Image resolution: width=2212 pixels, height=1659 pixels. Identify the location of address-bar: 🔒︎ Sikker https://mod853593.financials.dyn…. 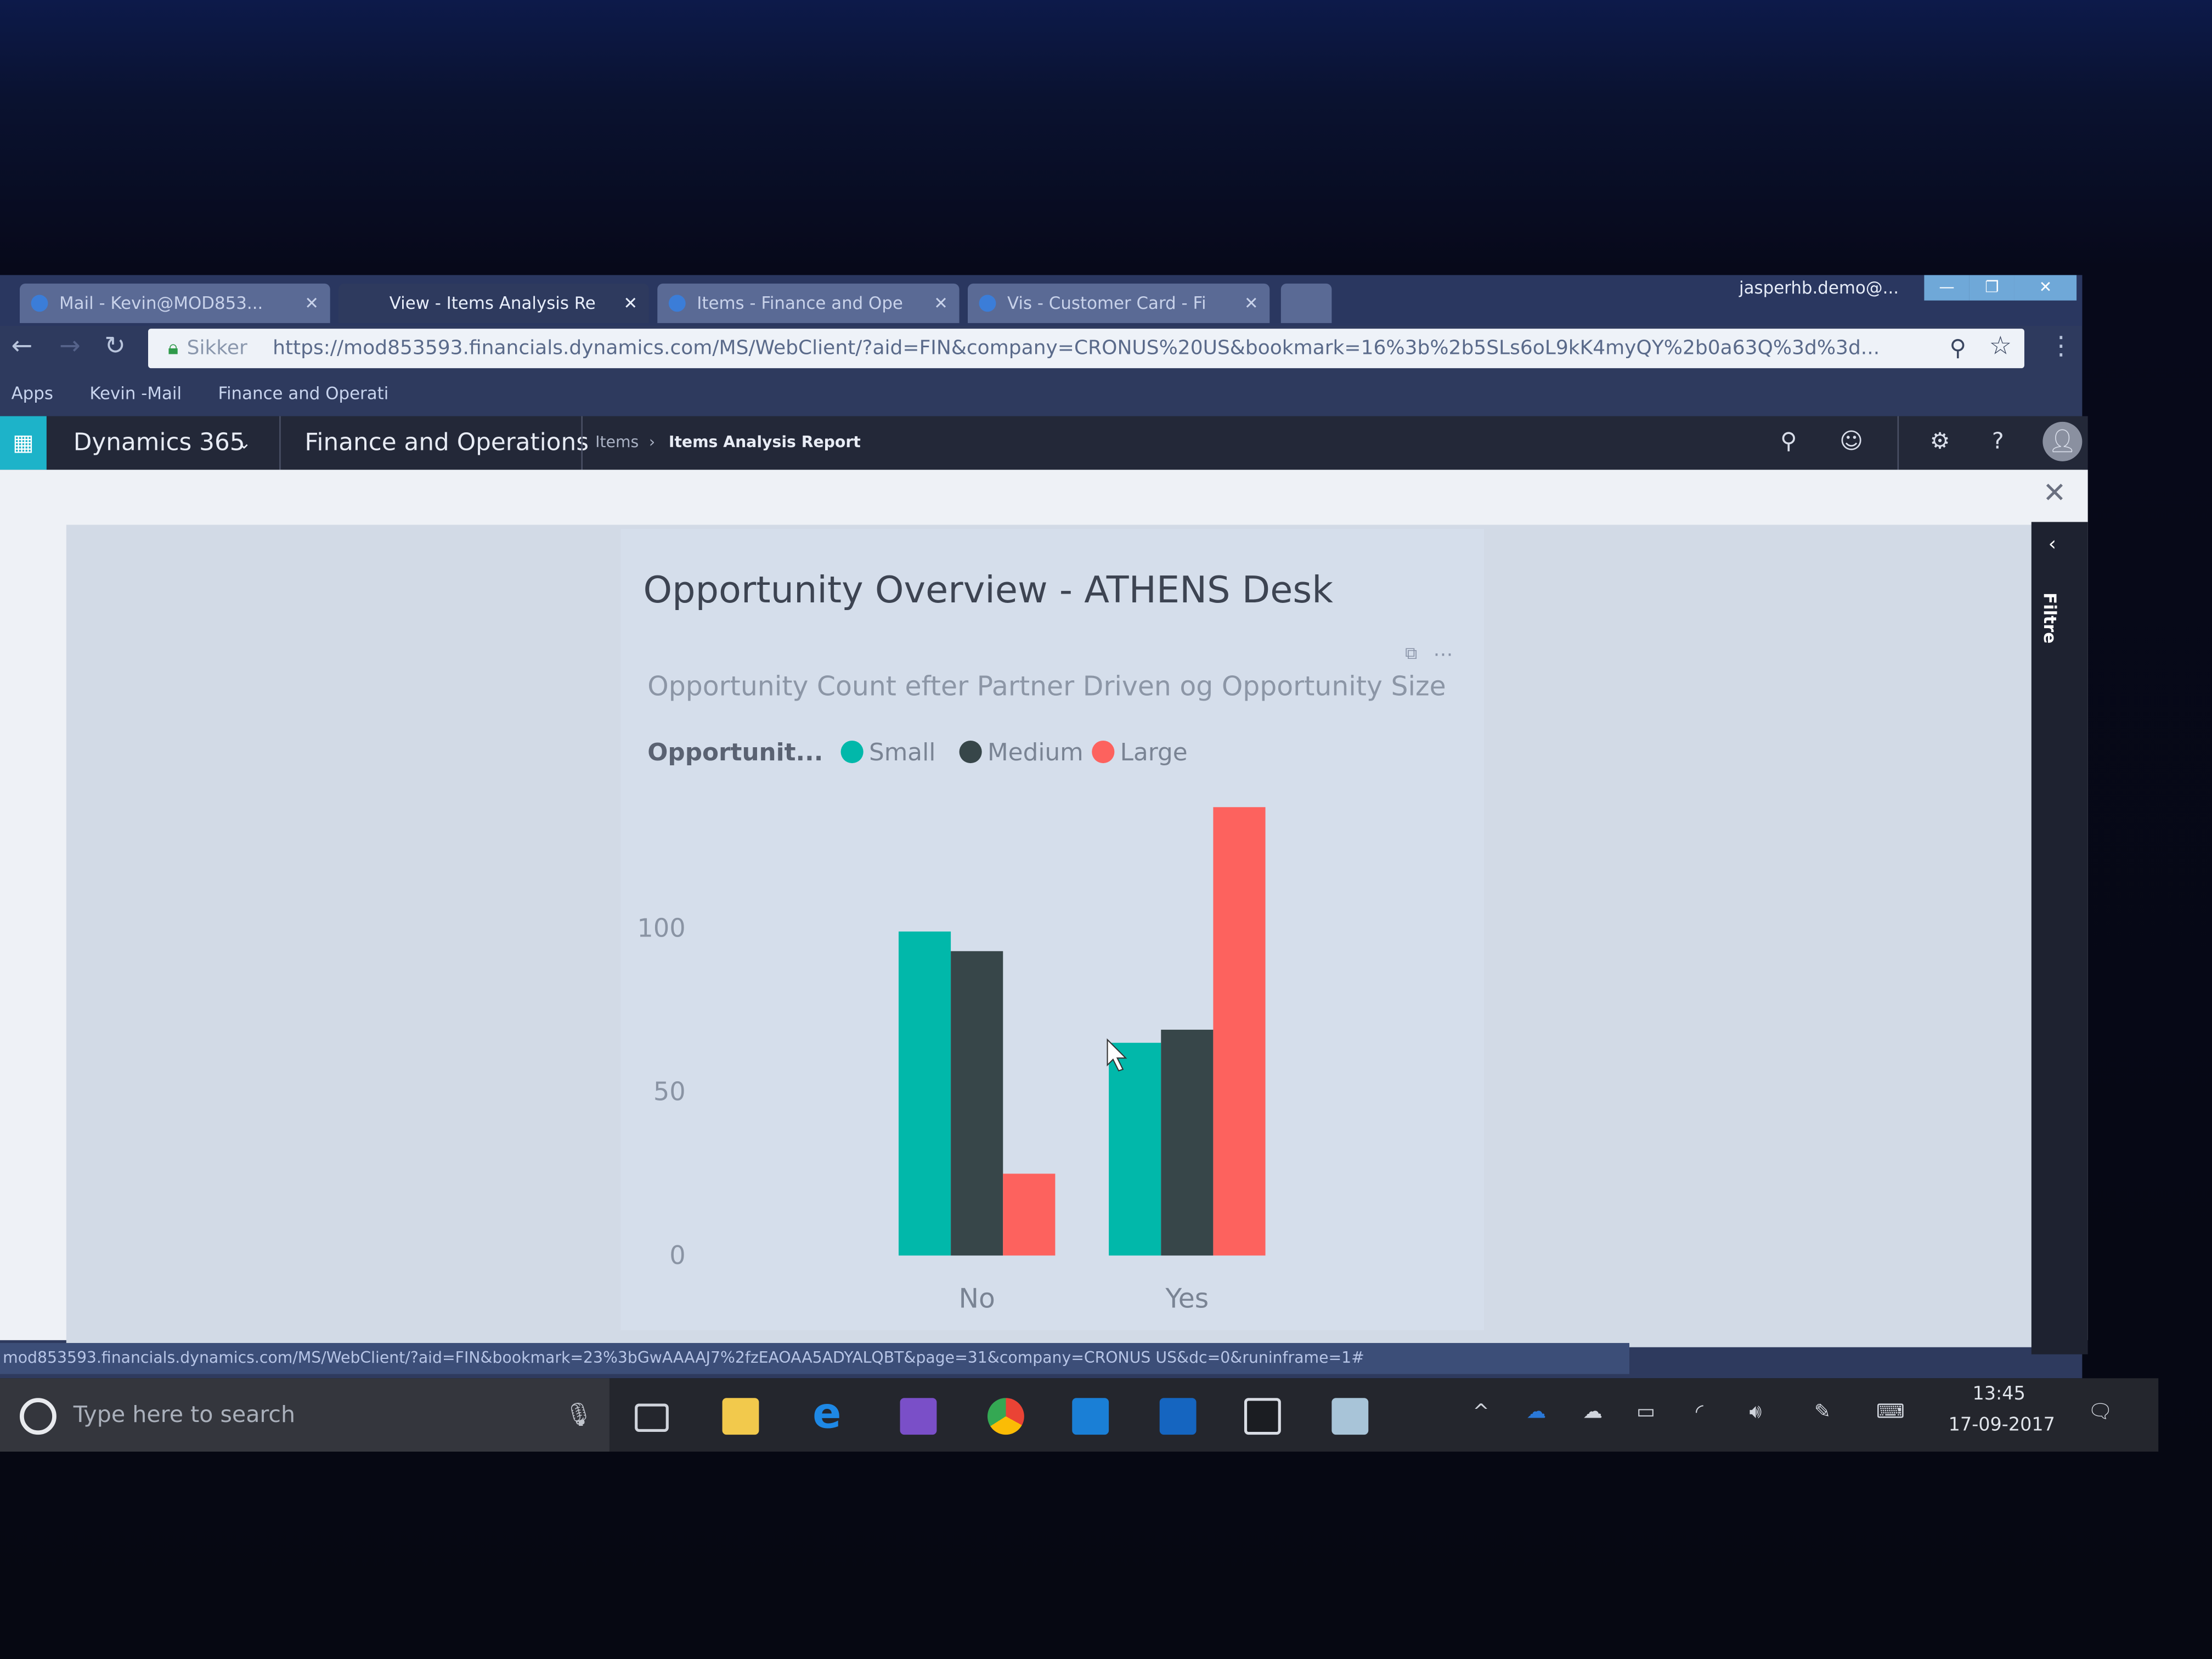
(1086, 349).